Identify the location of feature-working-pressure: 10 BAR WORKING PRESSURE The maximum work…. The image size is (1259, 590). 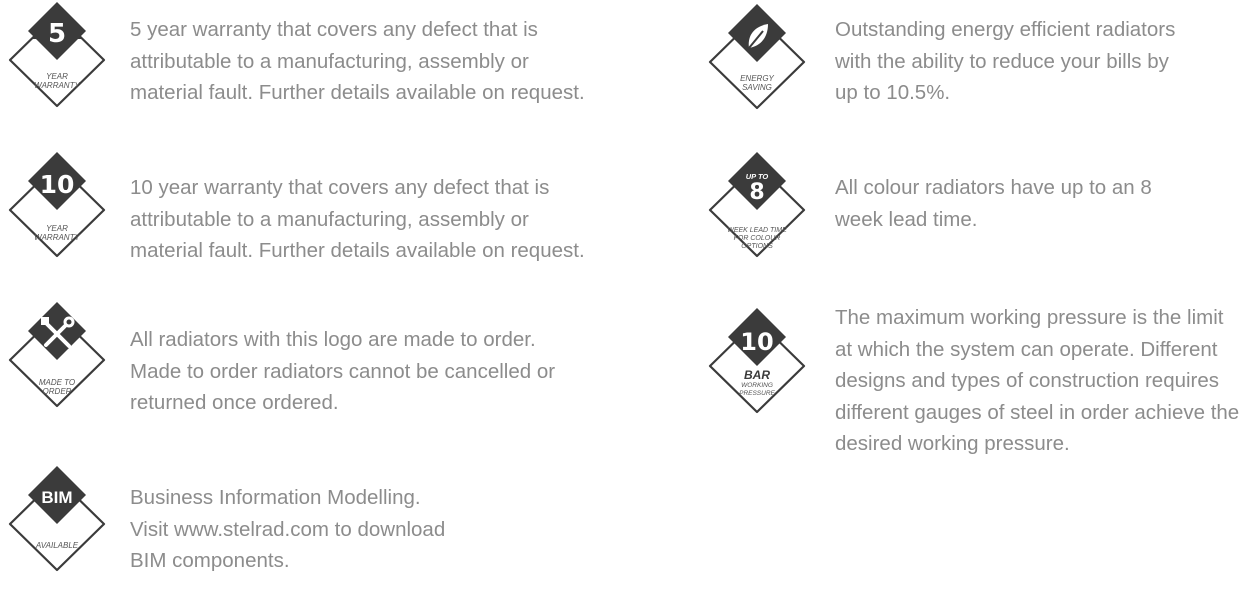
(979, 395).